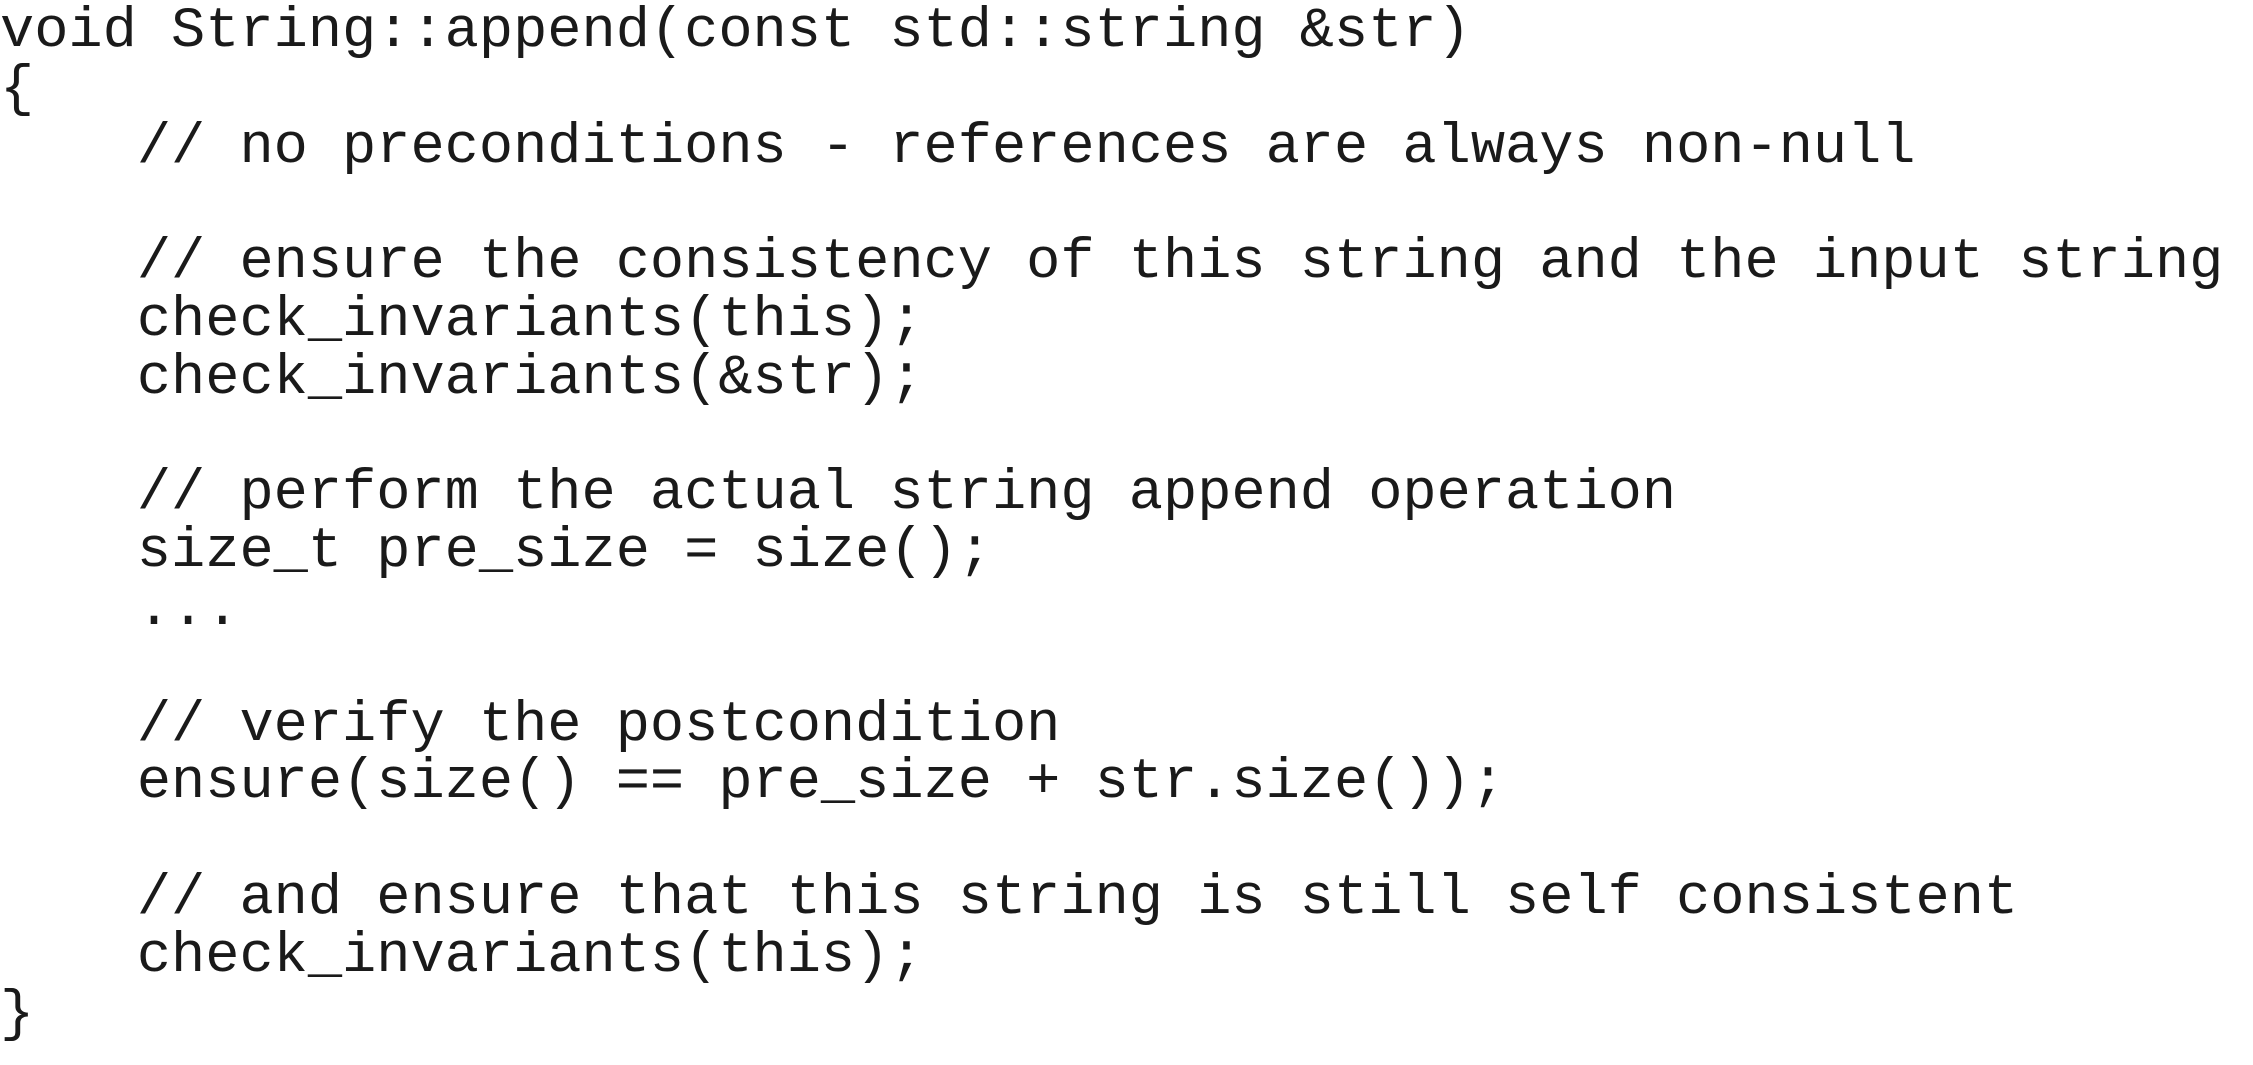  Describe the element at coordinates (17, 89) in the screenshot. I see `code-line-open-brace: {` at that location.